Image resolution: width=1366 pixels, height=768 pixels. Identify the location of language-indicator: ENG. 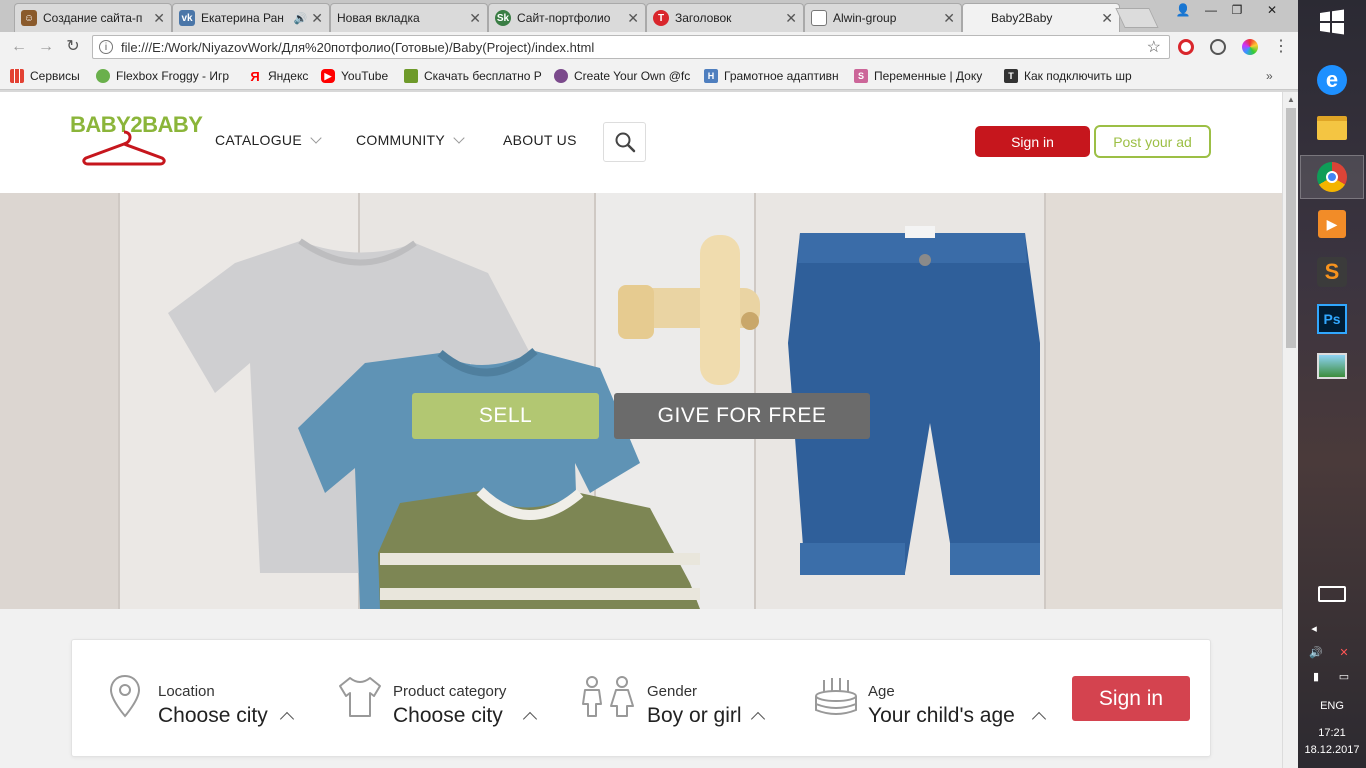
(1332, 706).